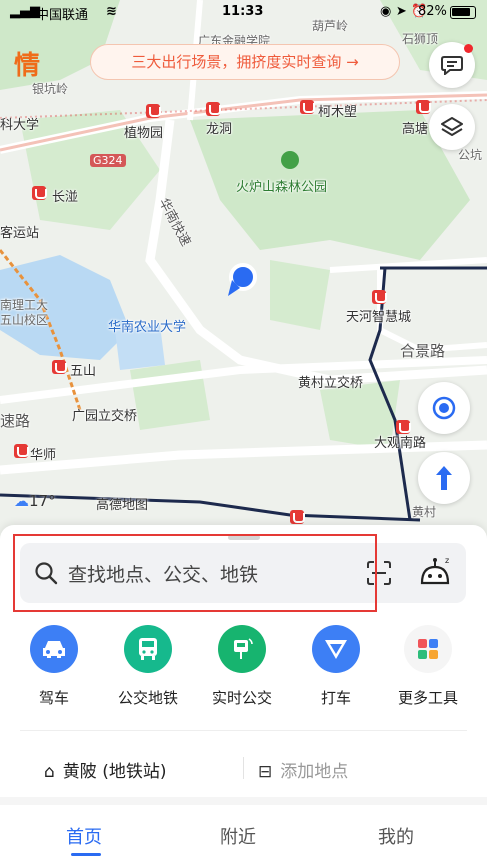 The width and height of the screenshot is (487, 867). I want to click on status-bar: ▂▄▆ 中国联通 ≋ 11:33 ◉ ➤ ⏰ 82%, so click(243, 13).